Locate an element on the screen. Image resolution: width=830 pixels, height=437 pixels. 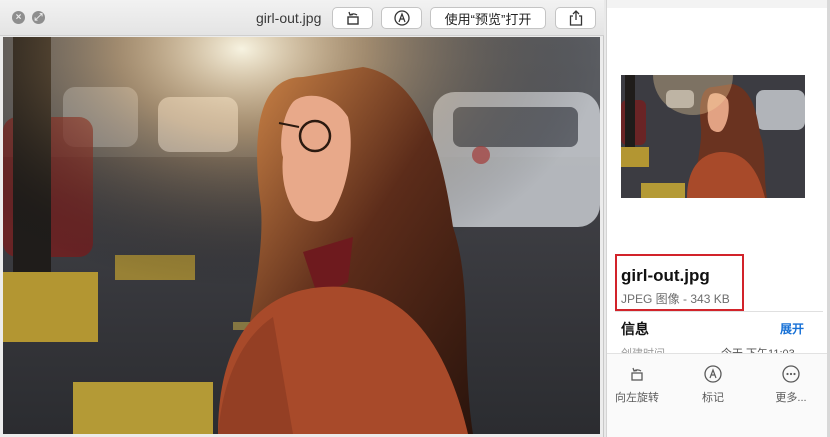
markup-button is located at coordinates (401, 18).